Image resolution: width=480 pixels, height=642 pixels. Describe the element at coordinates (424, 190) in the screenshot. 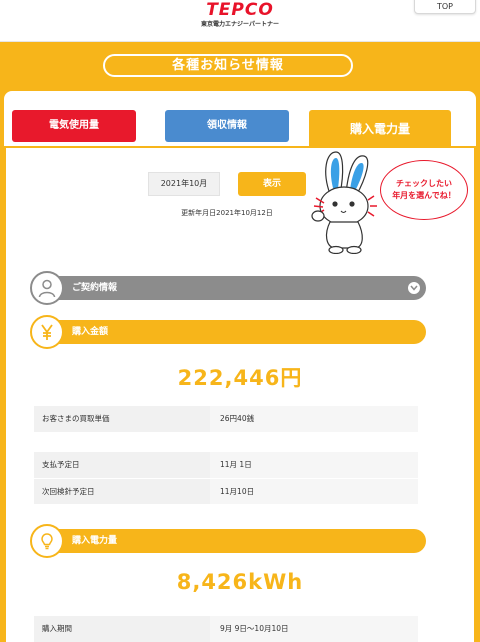

I see `speech-bubble: チェックしたい 年月を選んでね！` at that location.